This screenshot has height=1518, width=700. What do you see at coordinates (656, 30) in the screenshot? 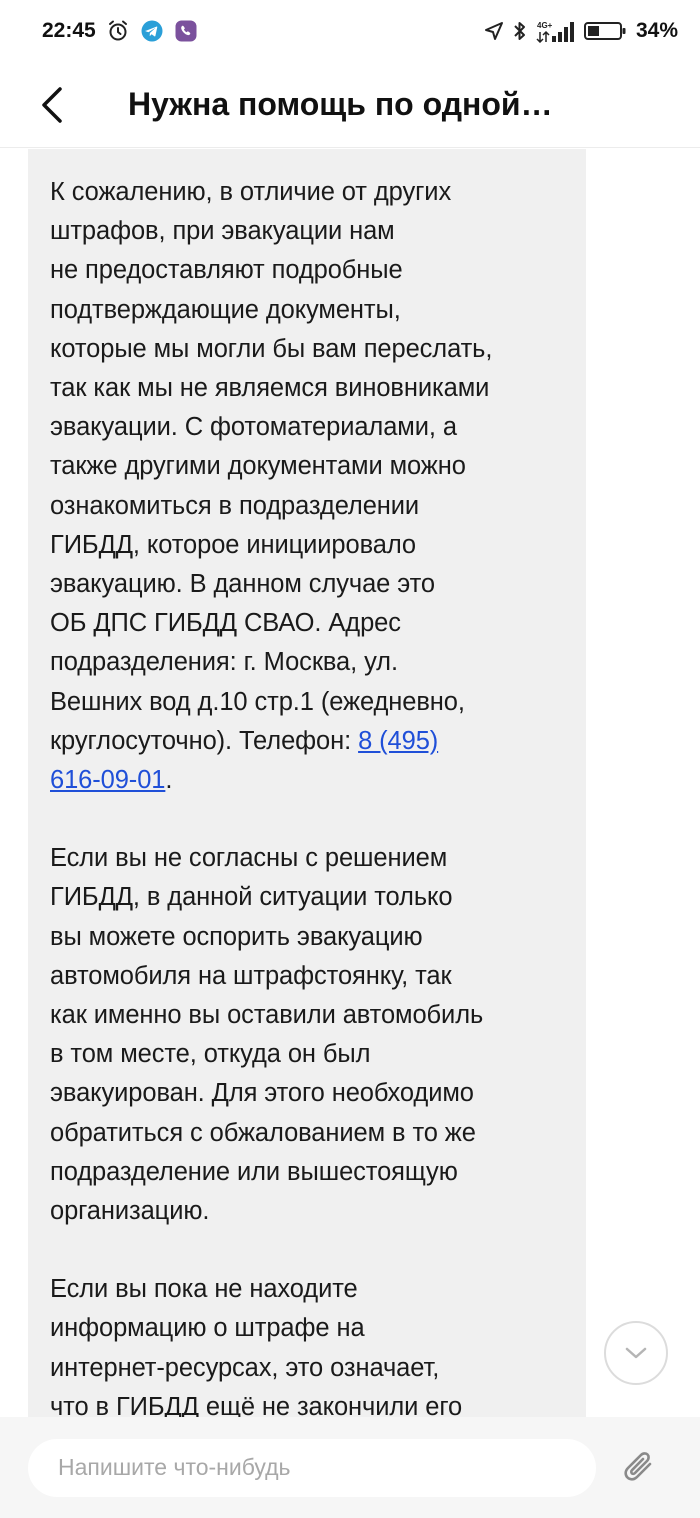
I see `battery-percent: 34%` at bounding box center [656, 30].